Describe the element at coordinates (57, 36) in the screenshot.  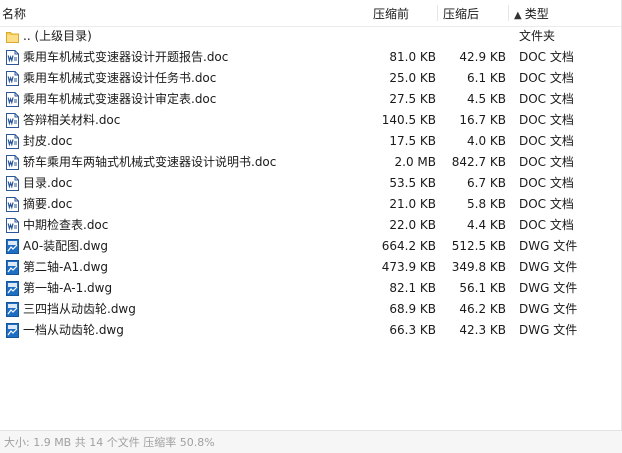
I see `file-name: .. (上级目录)` at that location.